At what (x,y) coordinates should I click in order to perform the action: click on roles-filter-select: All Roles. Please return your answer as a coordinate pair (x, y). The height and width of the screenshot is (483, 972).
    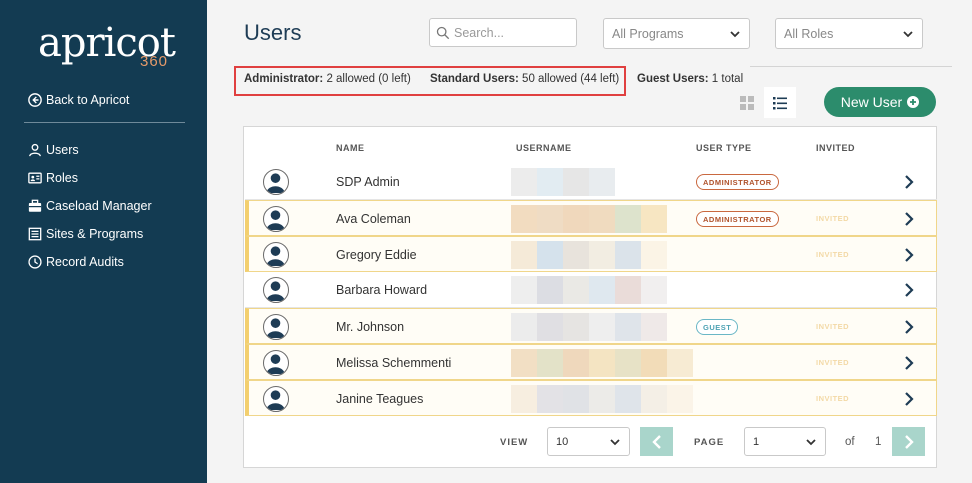
    Looking at the image, I should click on (849, 33).